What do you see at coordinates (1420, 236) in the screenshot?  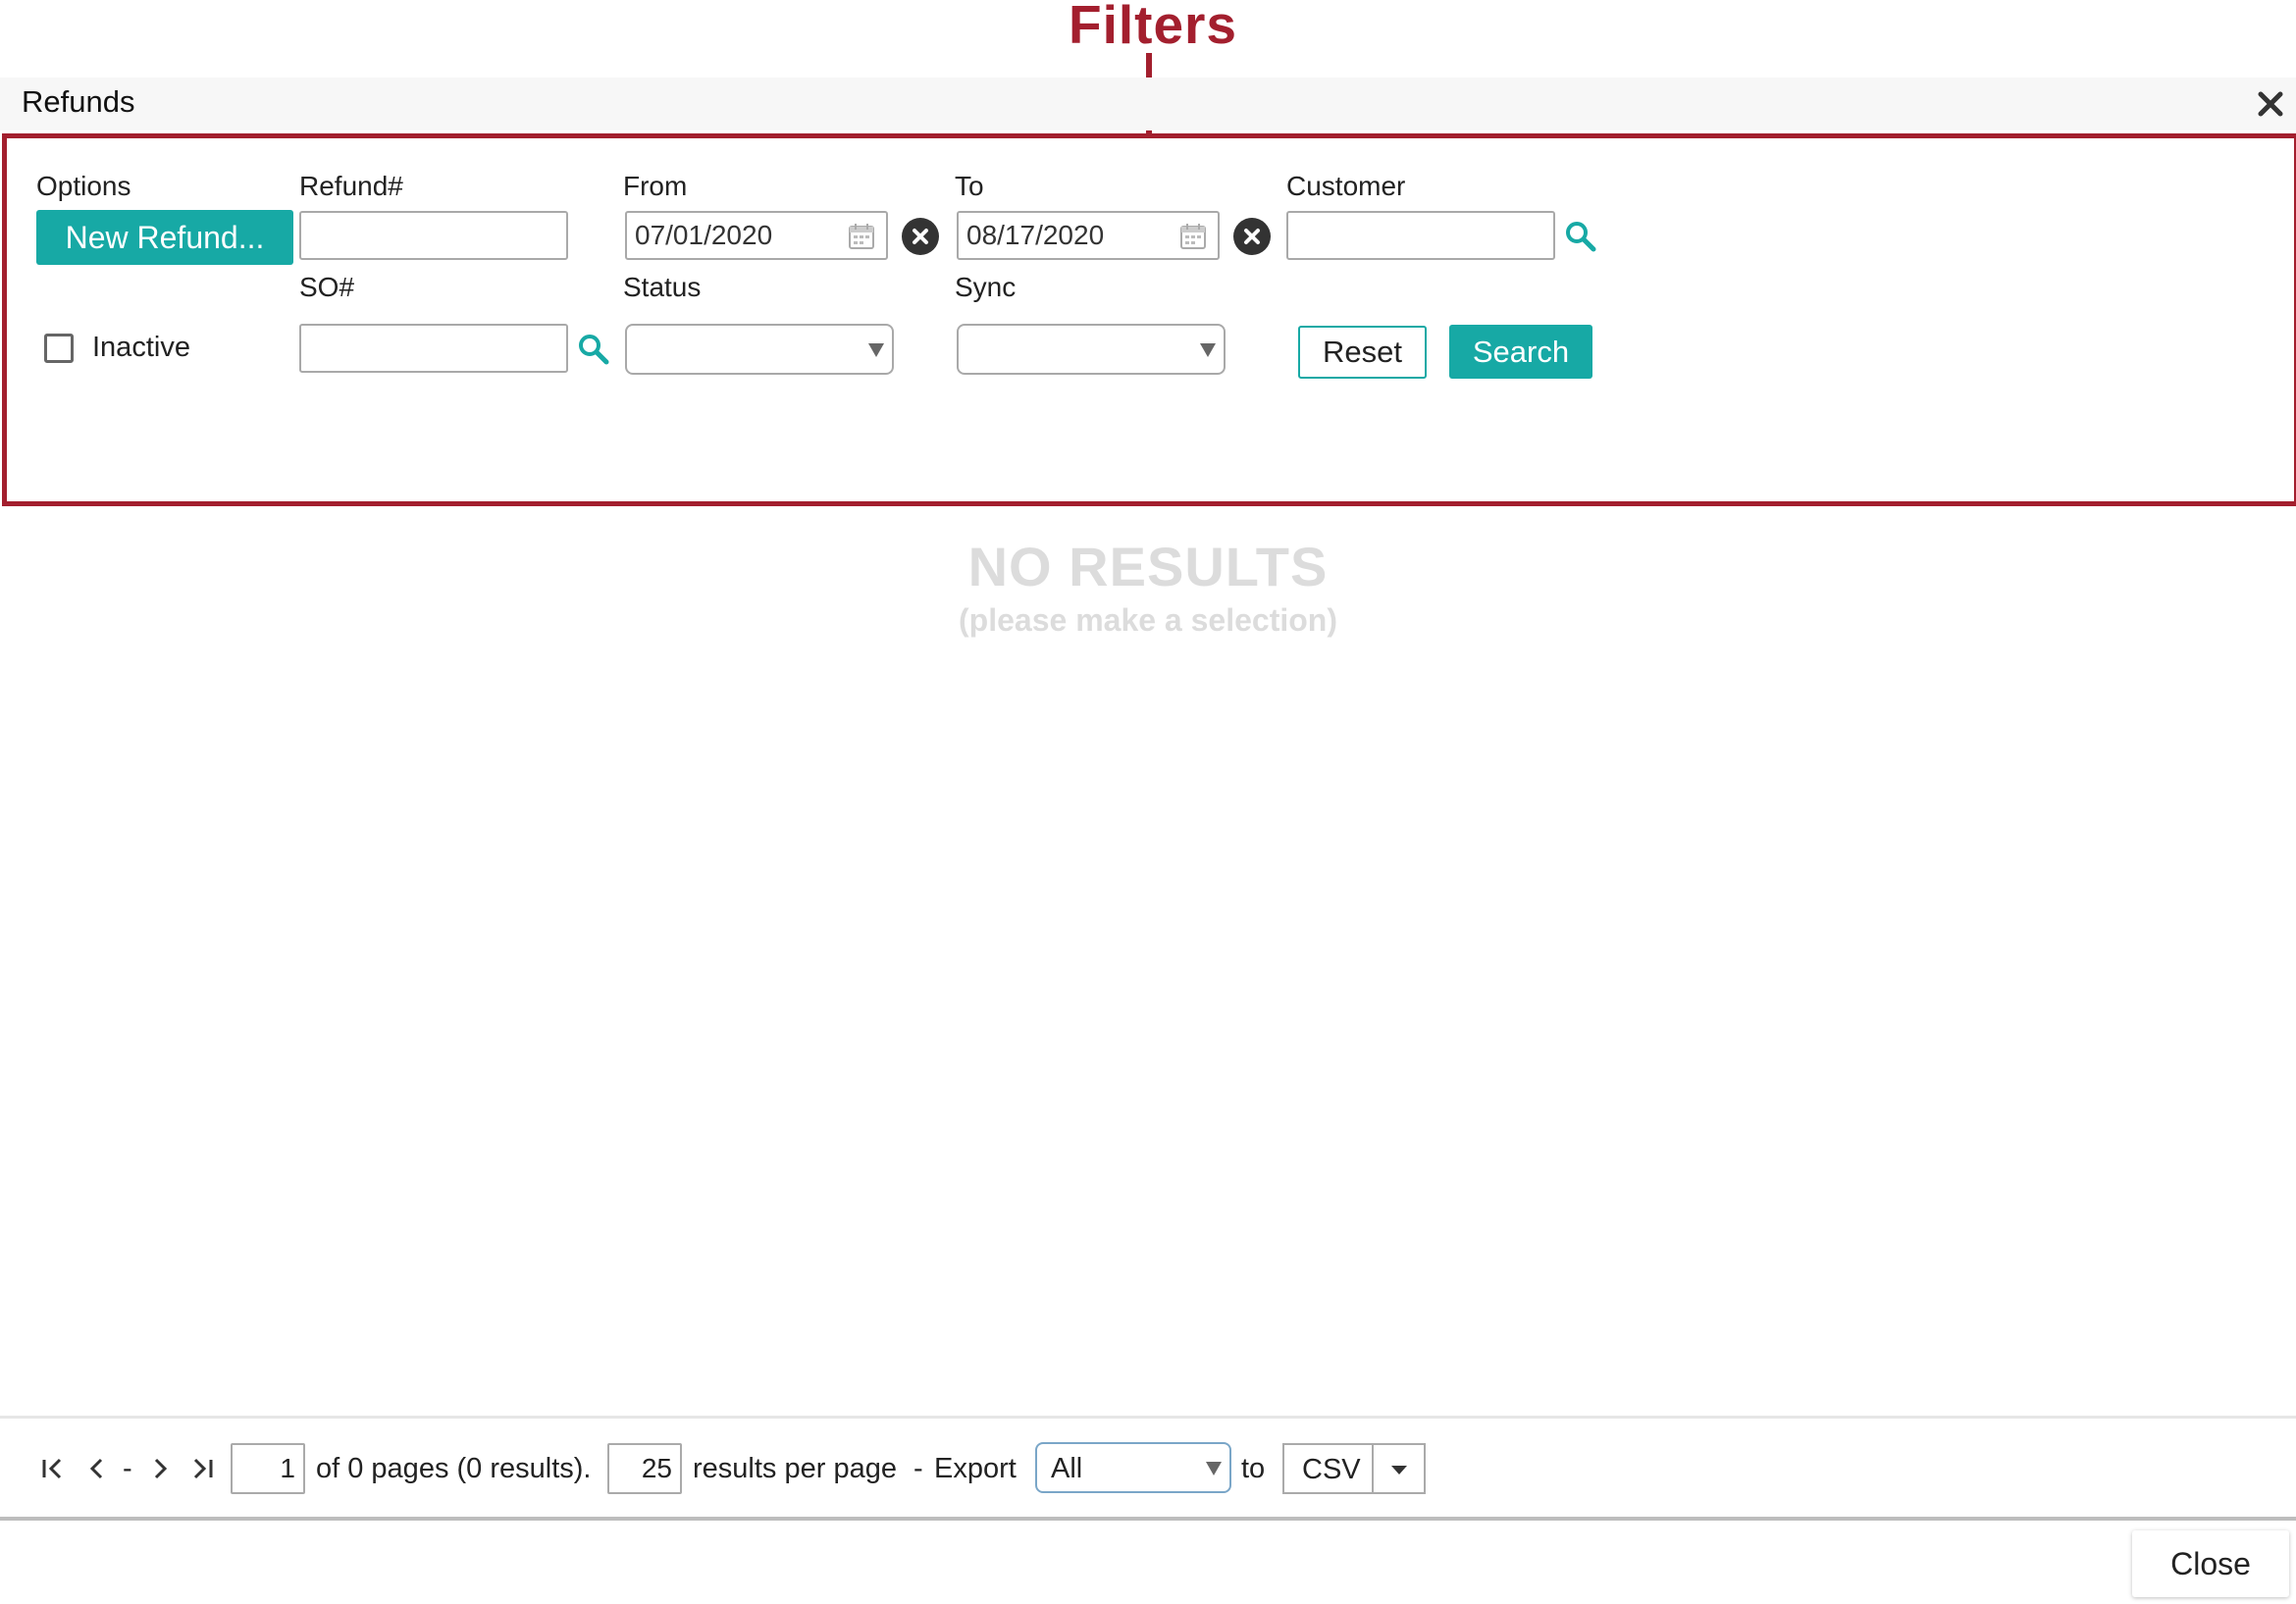 I see `customer-input` at bounding box center [1420, 236].